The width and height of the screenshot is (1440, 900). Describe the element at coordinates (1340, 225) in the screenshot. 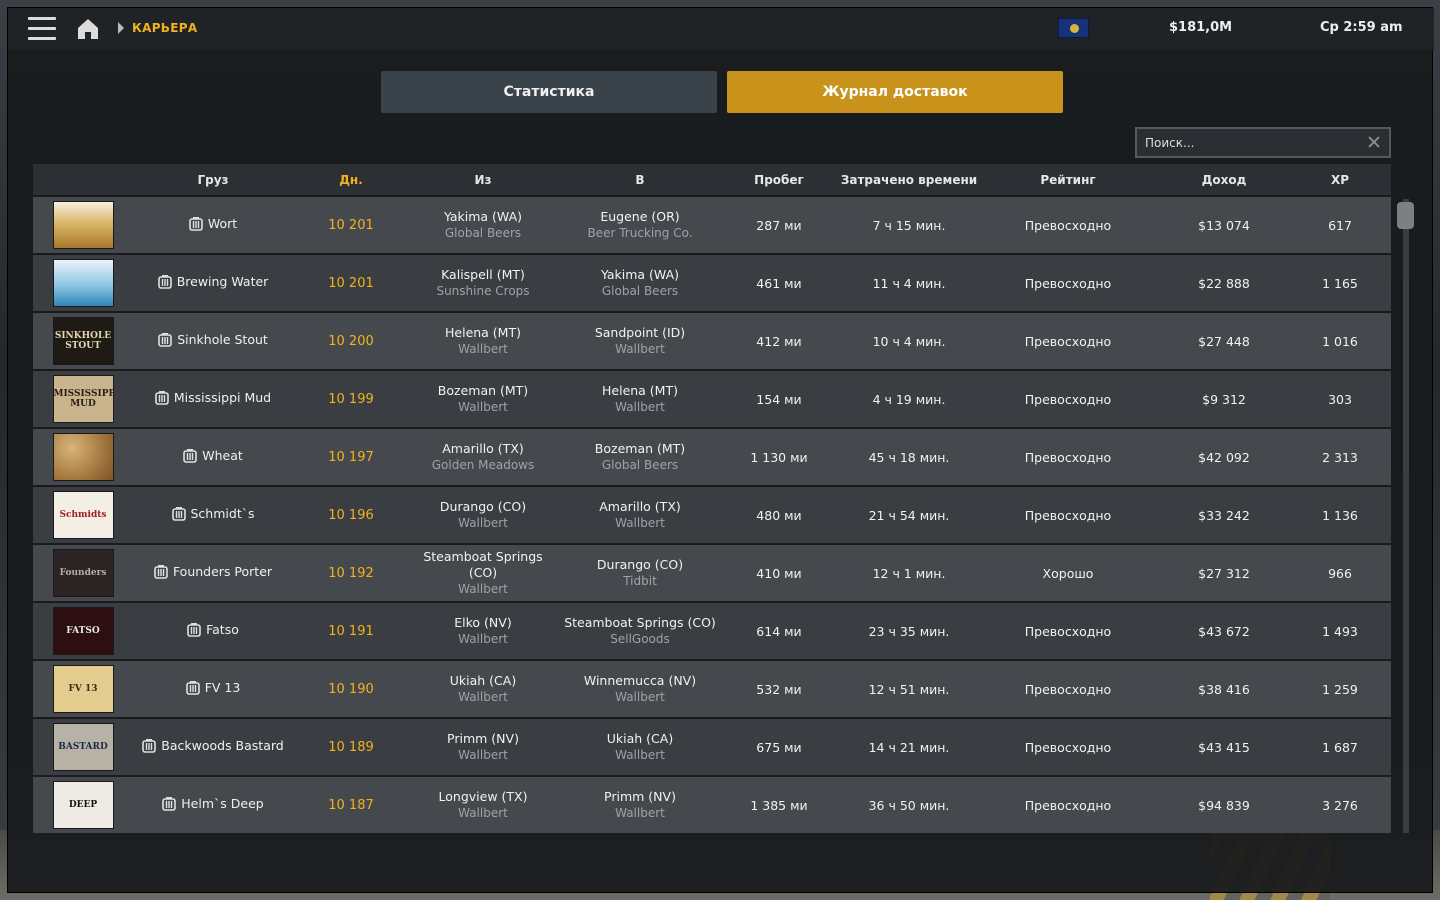

I see `xp: 617` at that location.